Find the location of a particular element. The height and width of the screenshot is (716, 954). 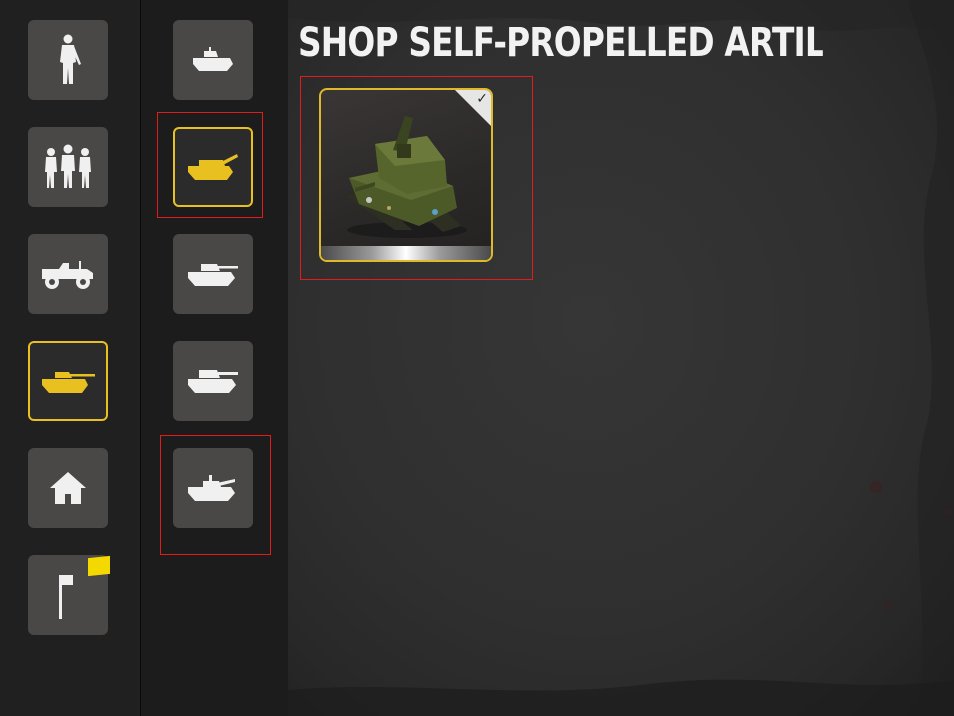

subcategory-light-tank-button is located at coordinates (213, 60).